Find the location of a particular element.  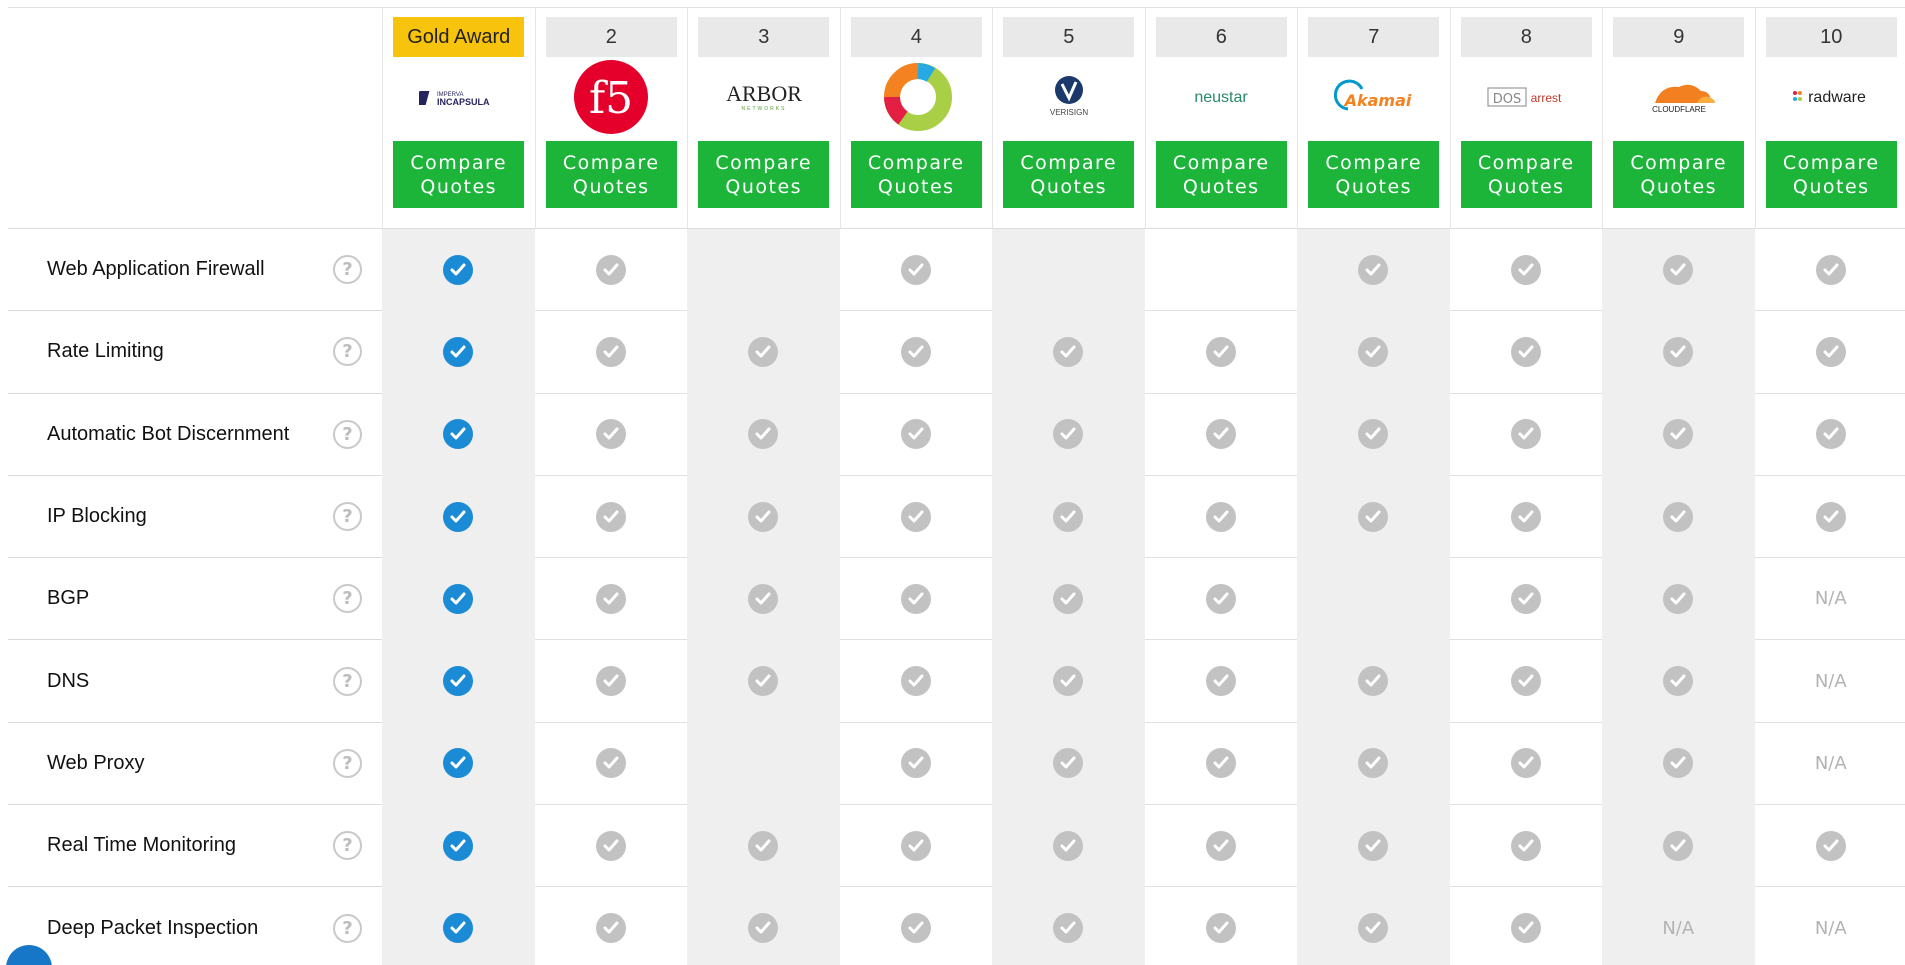

feature-row-label: IP Blocking? is located at coordinates (195, 517).